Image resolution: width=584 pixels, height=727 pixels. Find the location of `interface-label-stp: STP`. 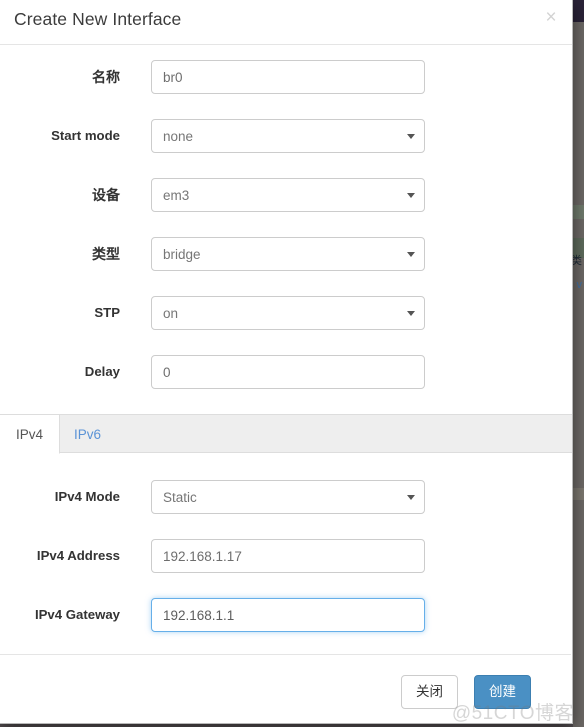

interface-label-stp: STP is located at coordinates (107, 312).